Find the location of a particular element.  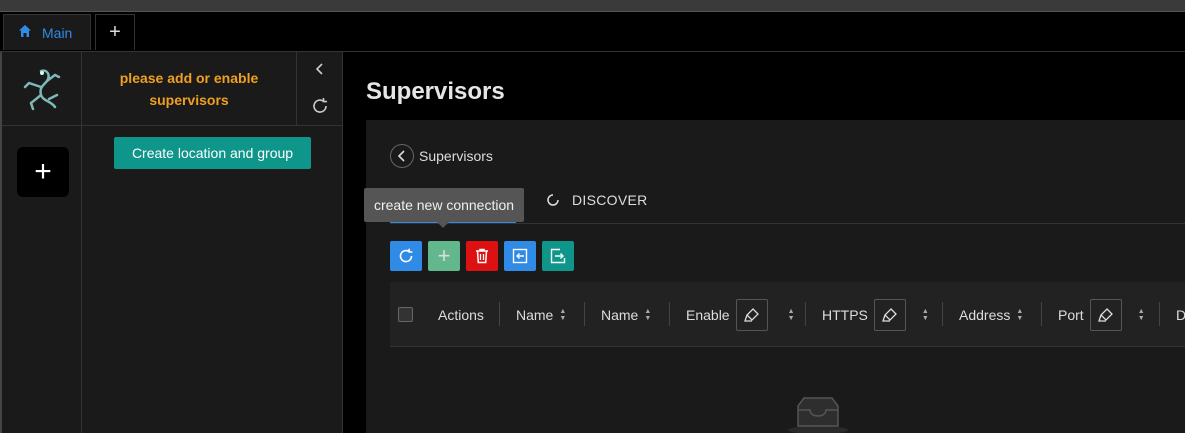

column-d: D is located at coordinates (1180, 314).